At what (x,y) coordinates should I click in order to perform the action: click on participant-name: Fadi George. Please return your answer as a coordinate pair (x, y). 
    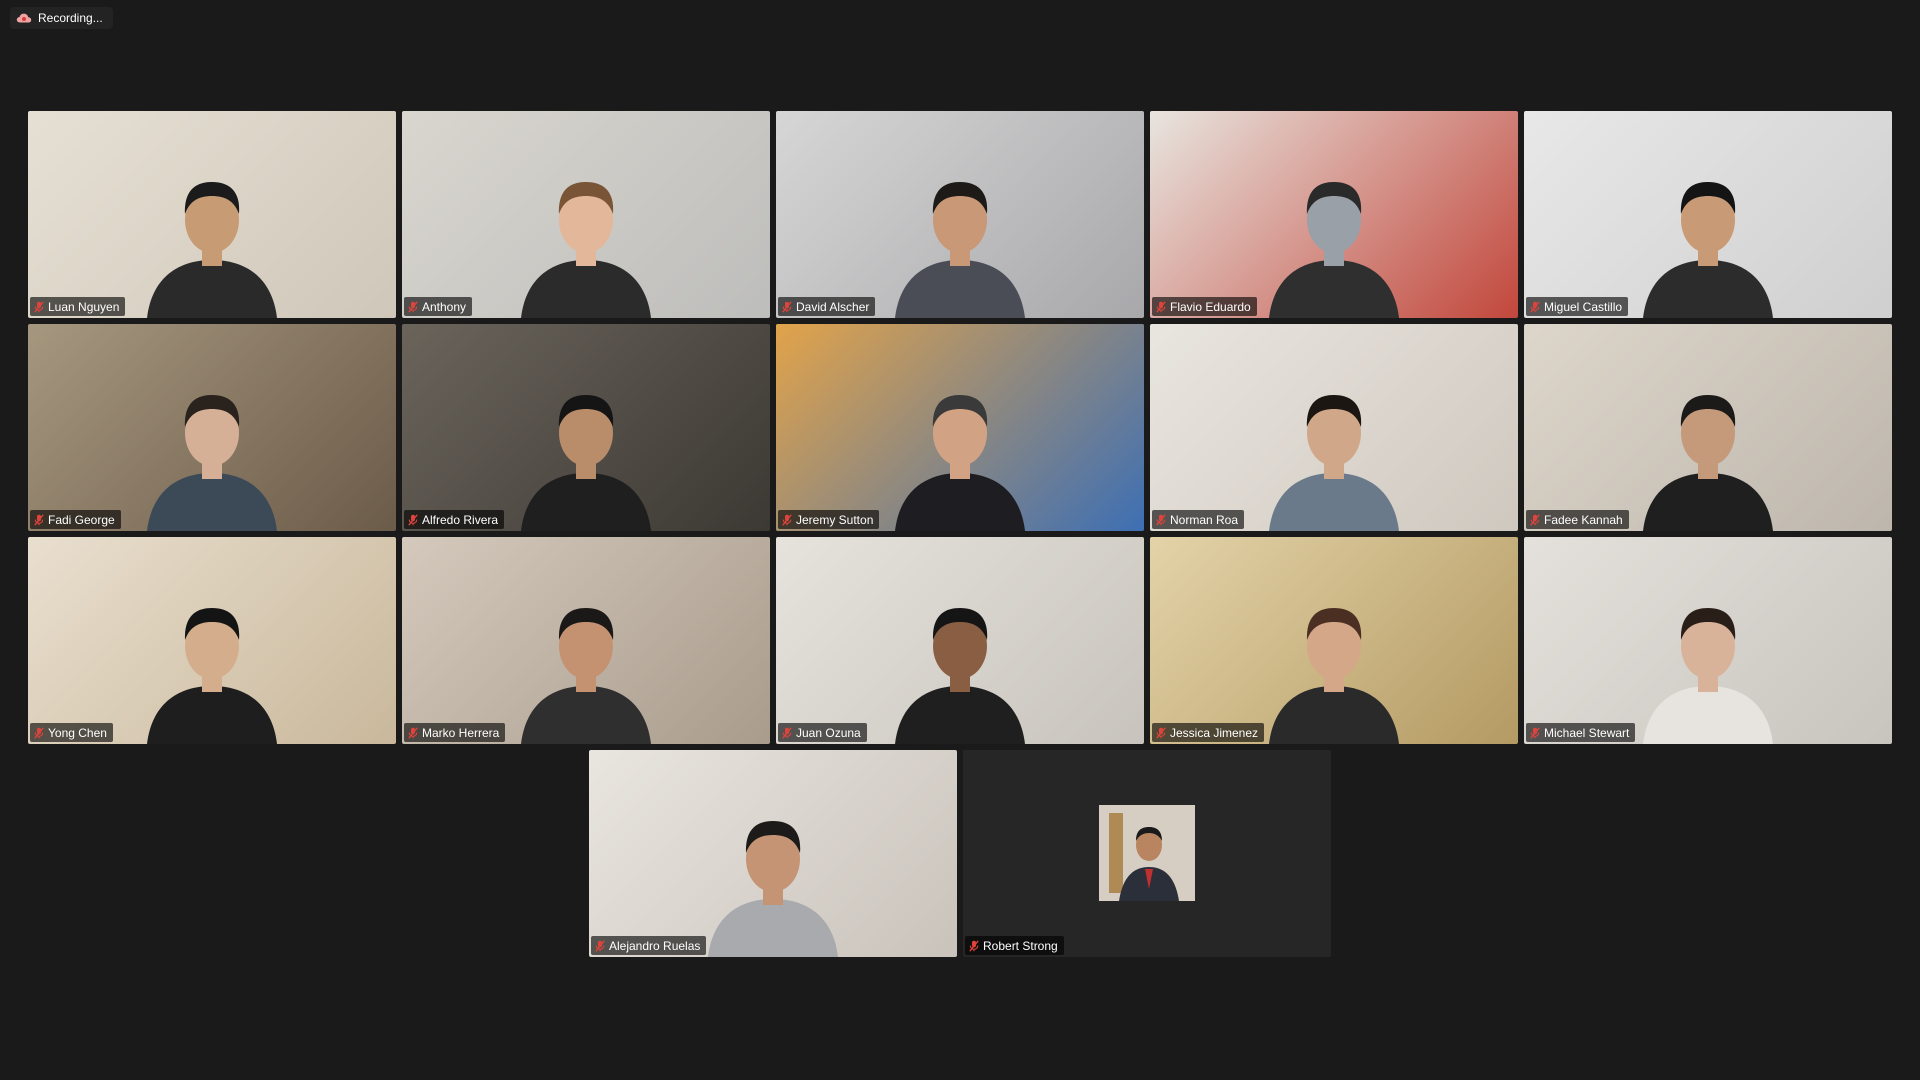
    Looking at the image, I should click on (81, 519).